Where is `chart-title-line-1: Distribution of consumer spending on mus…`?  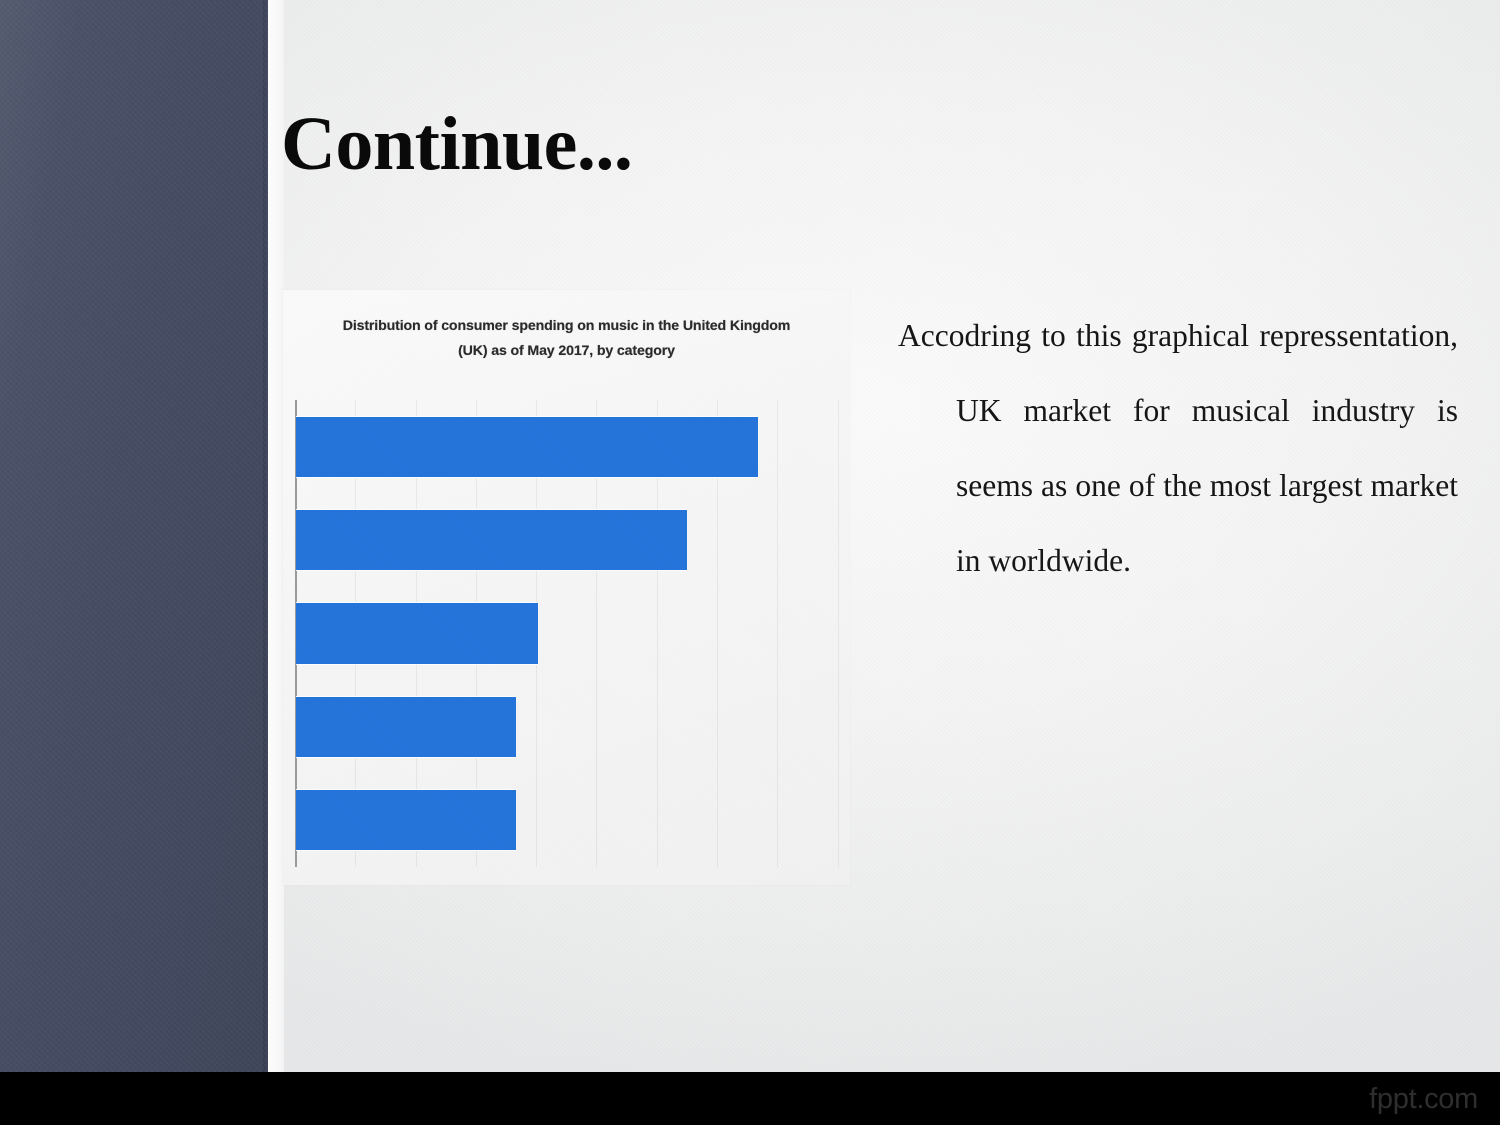
chart-title-line-1: Distribution of consumer spending on mus… is located at coordinates (566, 326).